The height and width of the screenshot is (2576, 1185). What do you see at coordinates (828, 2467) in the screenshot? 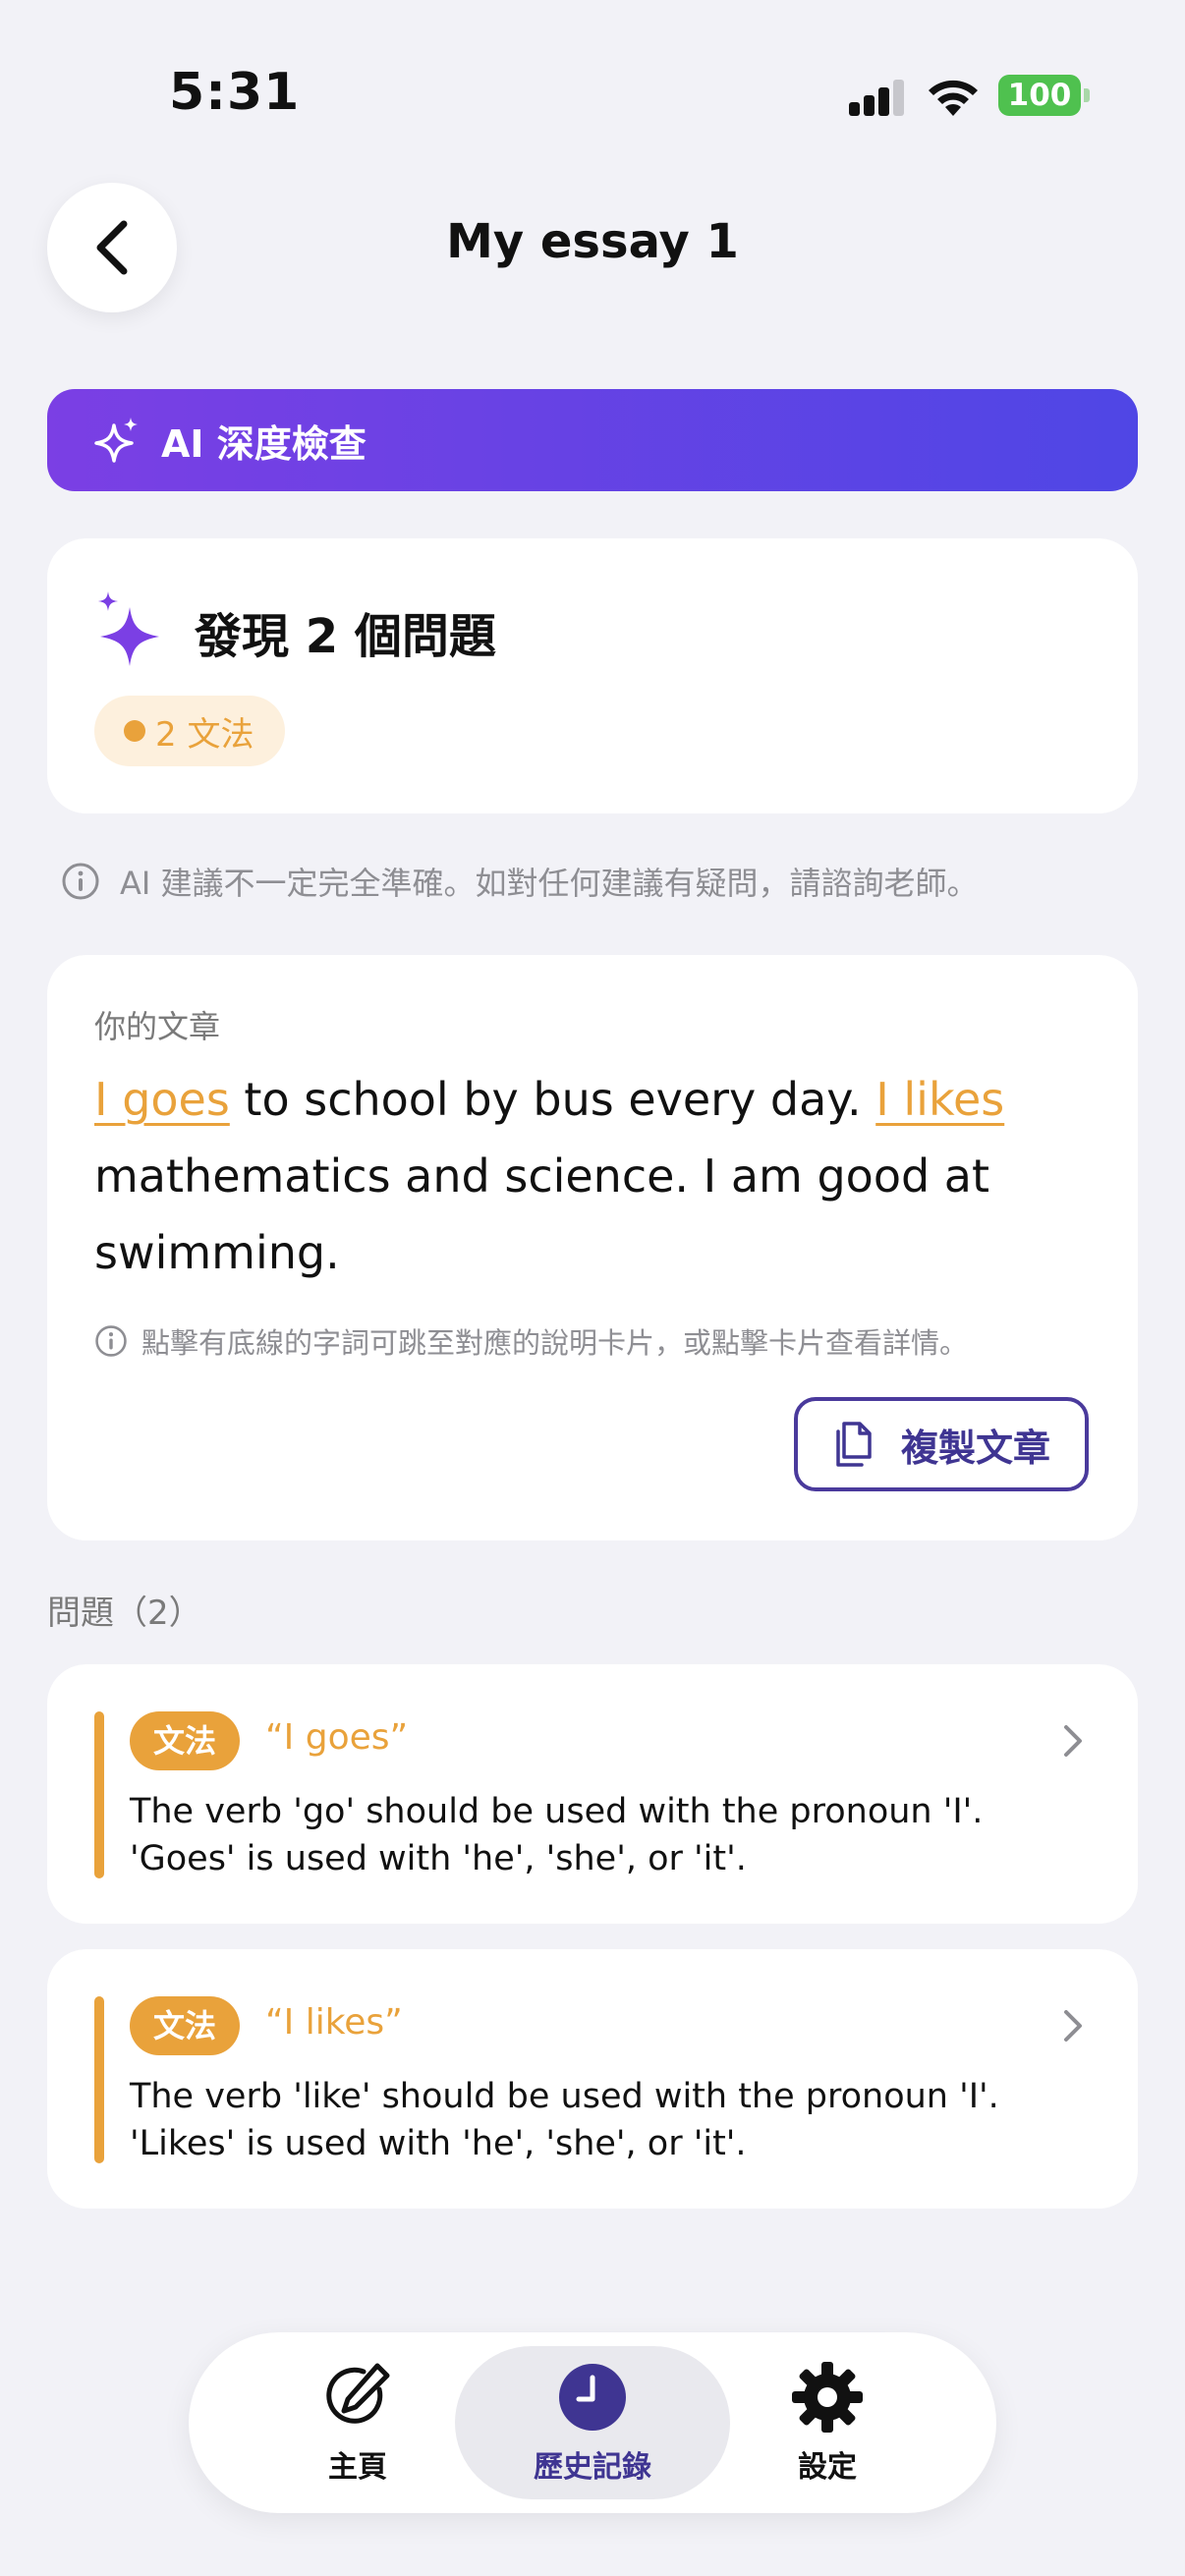
I see `tab-label: 設定` at bounding box center [828, 2467].